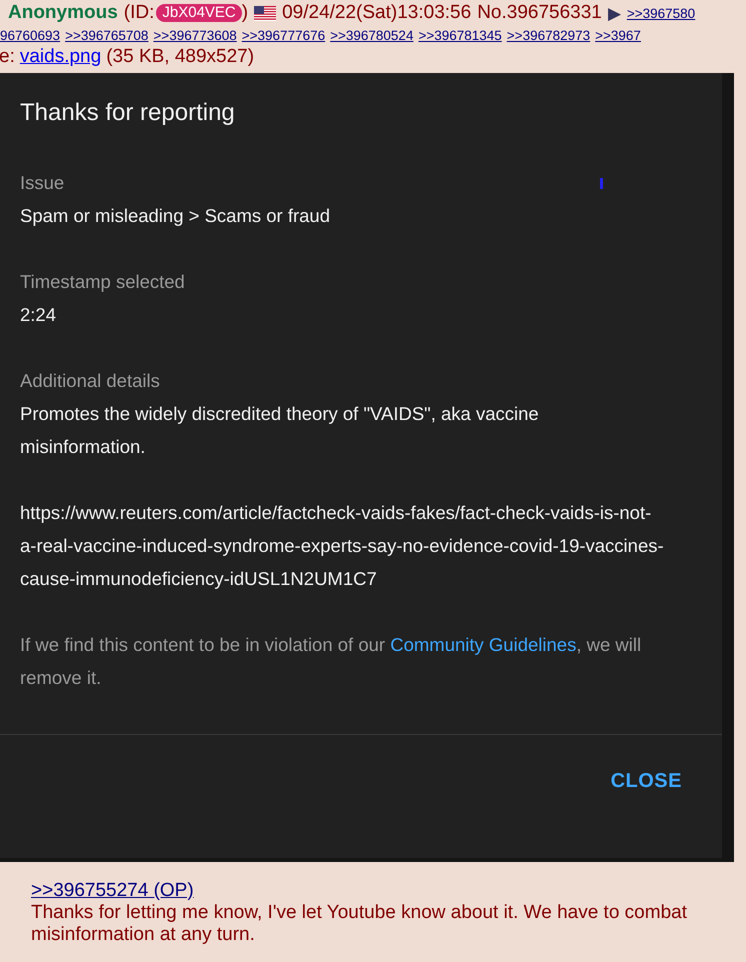 This screenshot has width=746, height=962. I want to click on details-text: Promotes the widely discredited theory of "VAIDS", aka vaccine misinformation., so click(280, 430).